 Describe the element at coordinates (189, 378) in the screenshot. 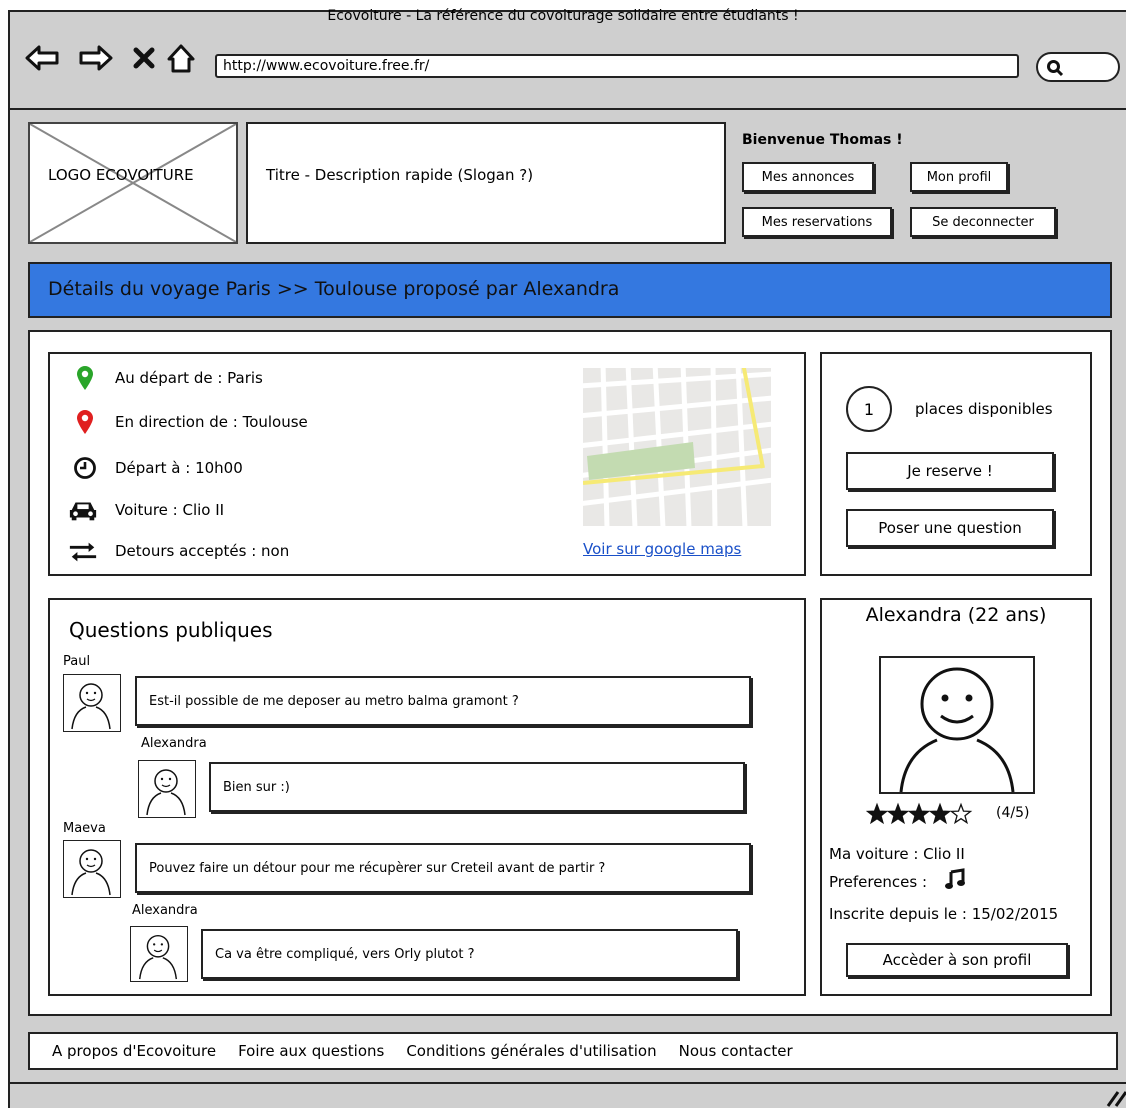

I see `departure-city: Au départ de : Paris` at that location.